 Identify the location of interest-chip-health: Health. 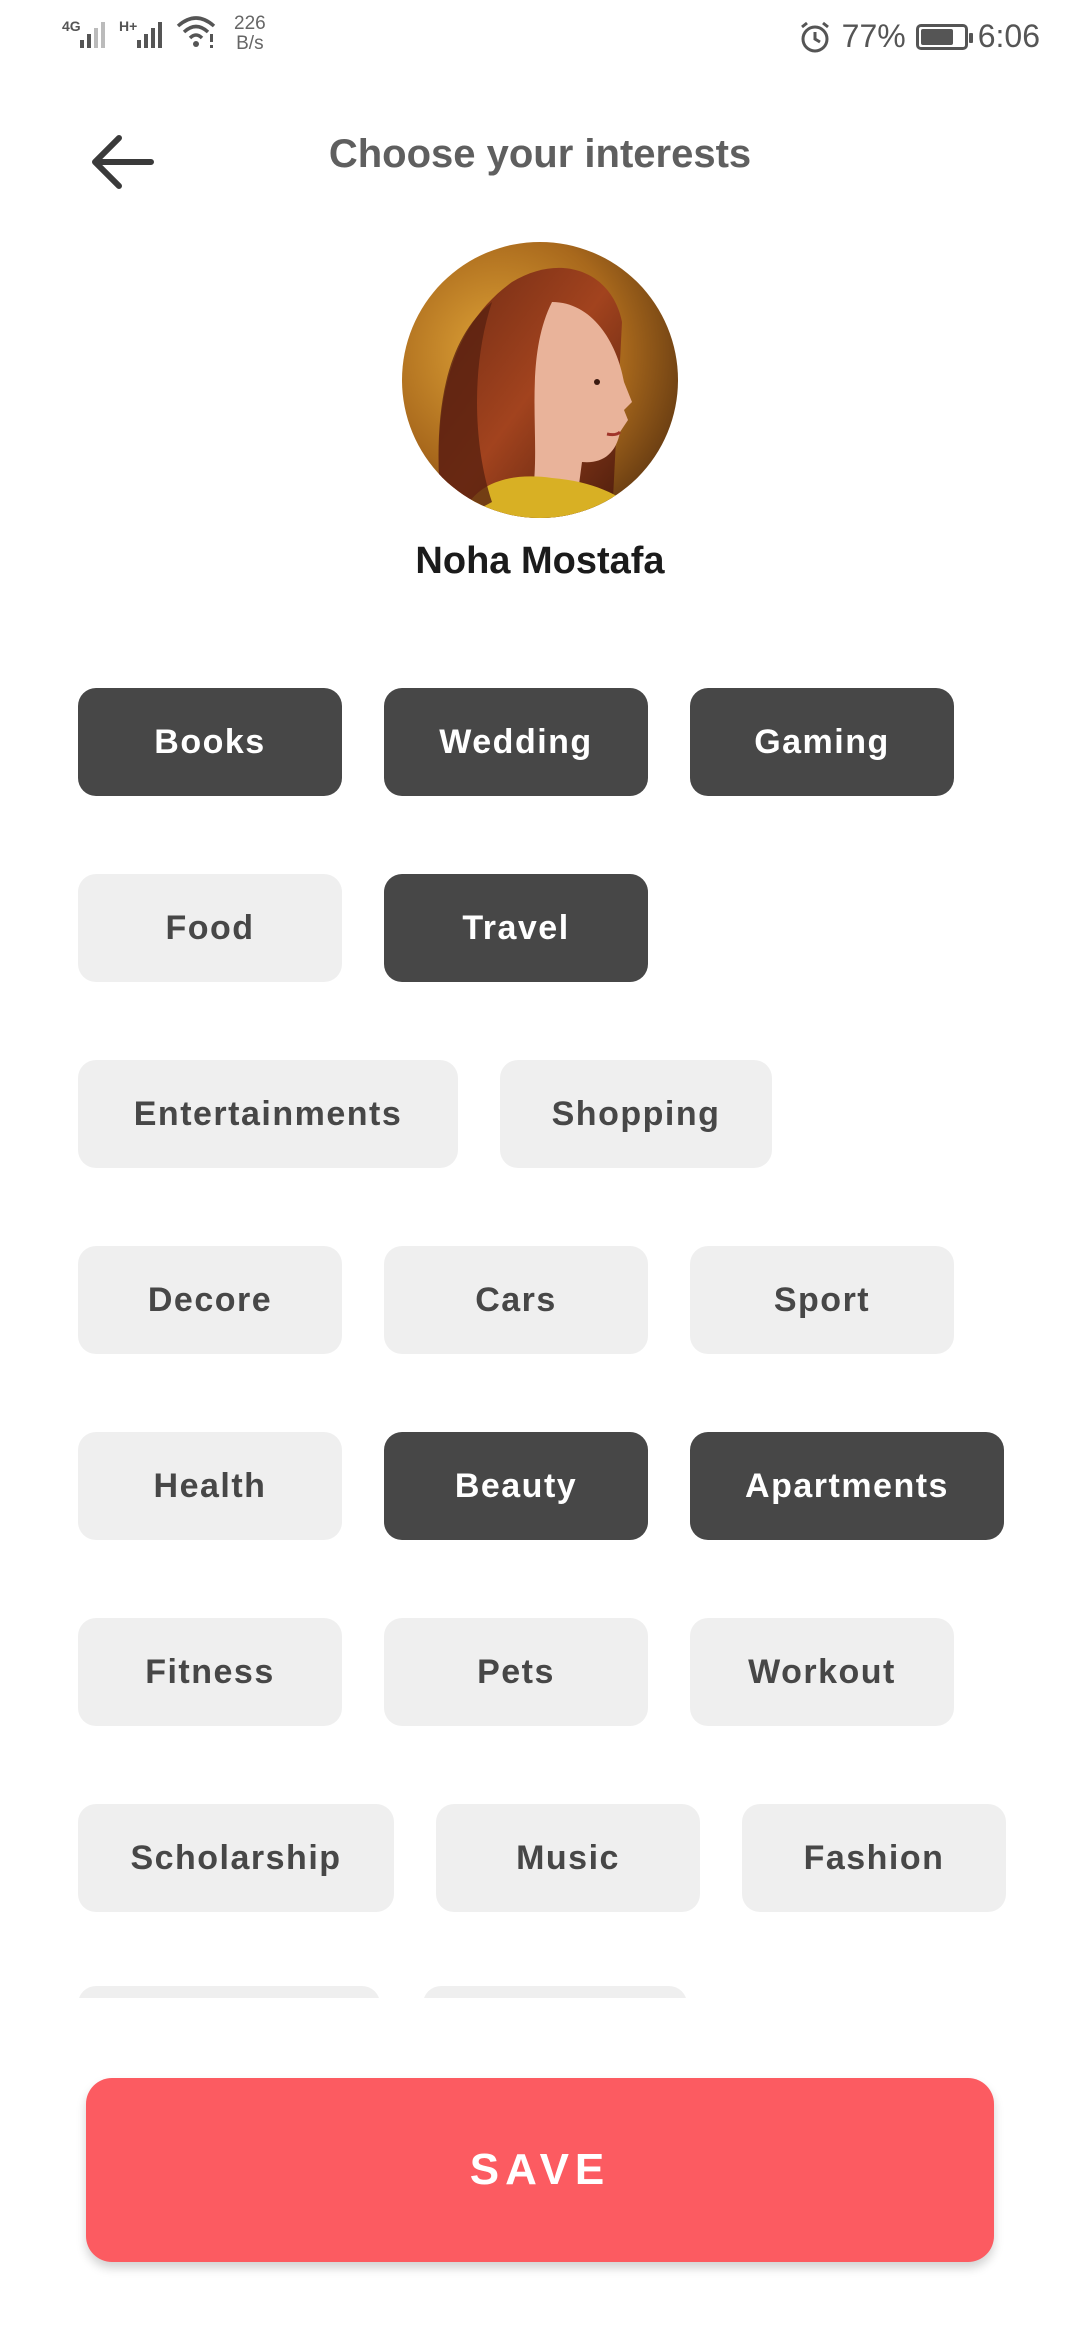
(210, 1486).